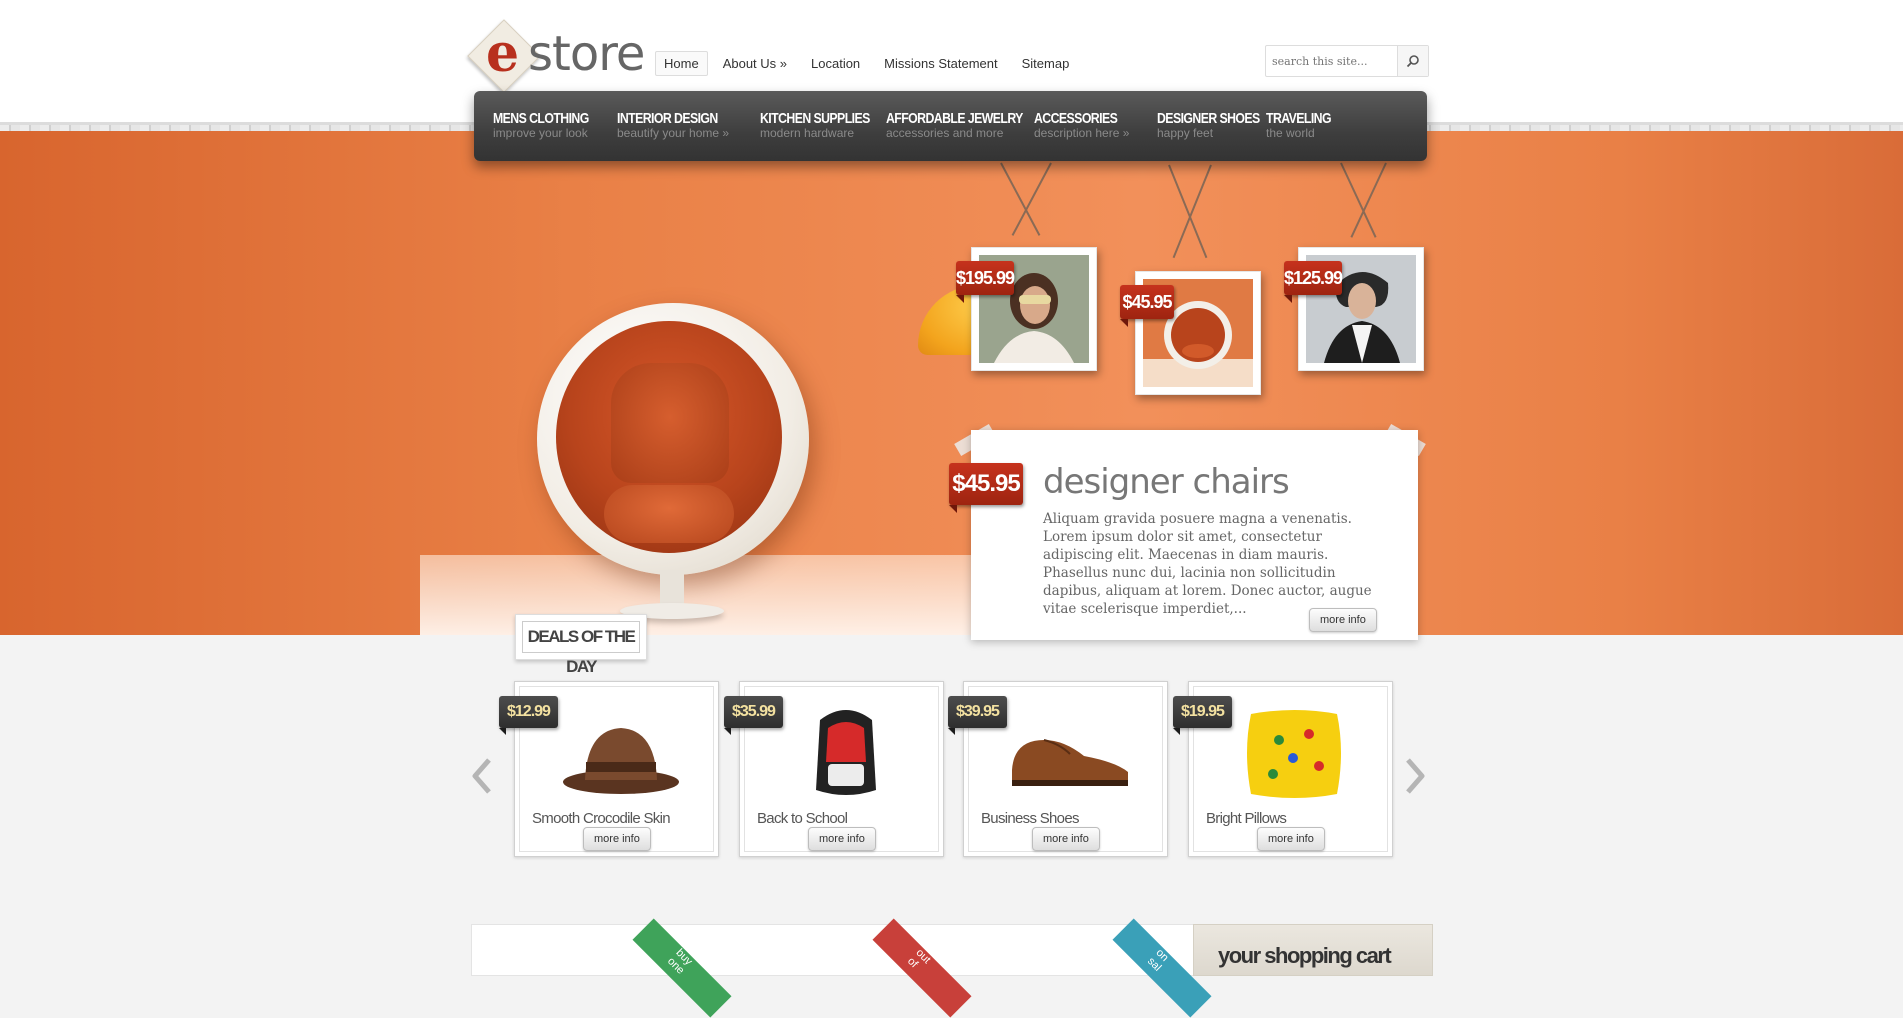  Describe the element at coordinates (1185, 133) in the screenshot. I see `nav-subtitle: happy feet` at that location.